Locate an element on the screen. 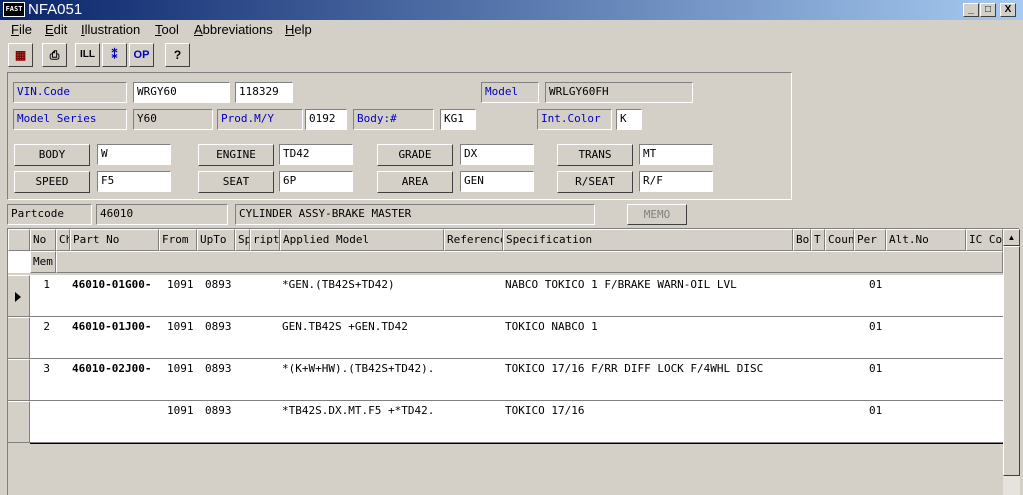 This screenshot has height=495, width=1023. minimize-button: _ is located at coordinates (971, 10).